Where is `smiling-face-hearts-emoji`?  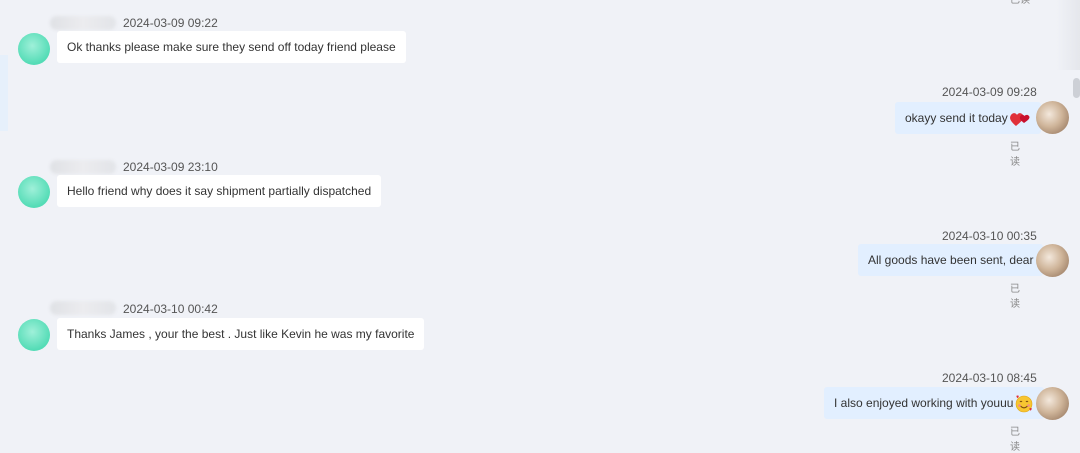 smiling-face-hearts-emoji is located at coordinates (1024, 404).